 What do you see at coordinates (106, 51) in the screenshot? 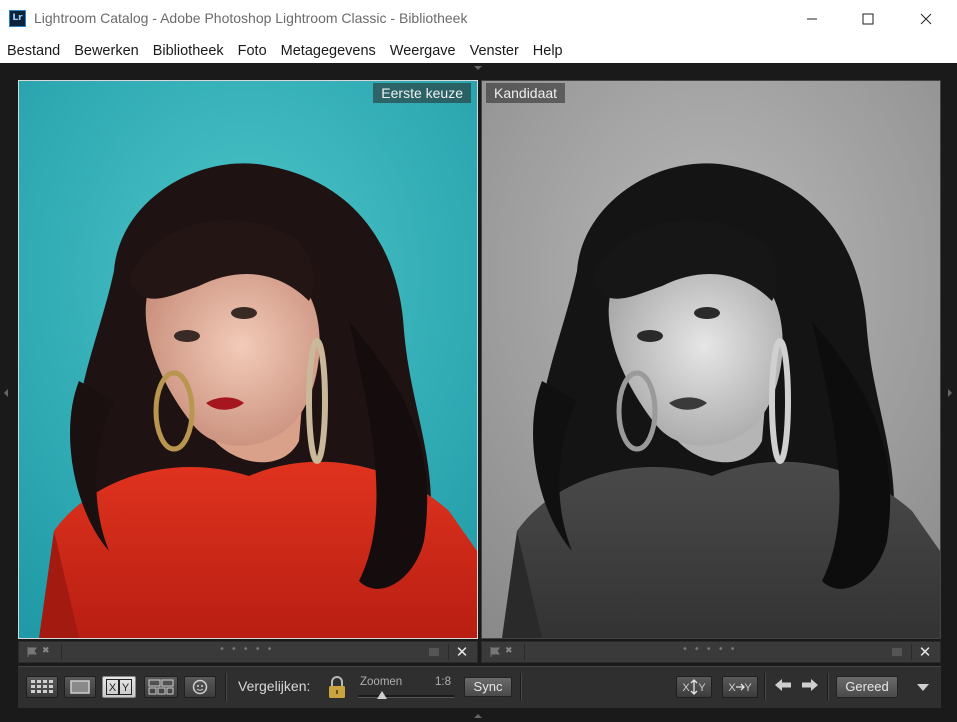
I see `menu-bewerken: Bewerken` at bounding box center [106, 51].